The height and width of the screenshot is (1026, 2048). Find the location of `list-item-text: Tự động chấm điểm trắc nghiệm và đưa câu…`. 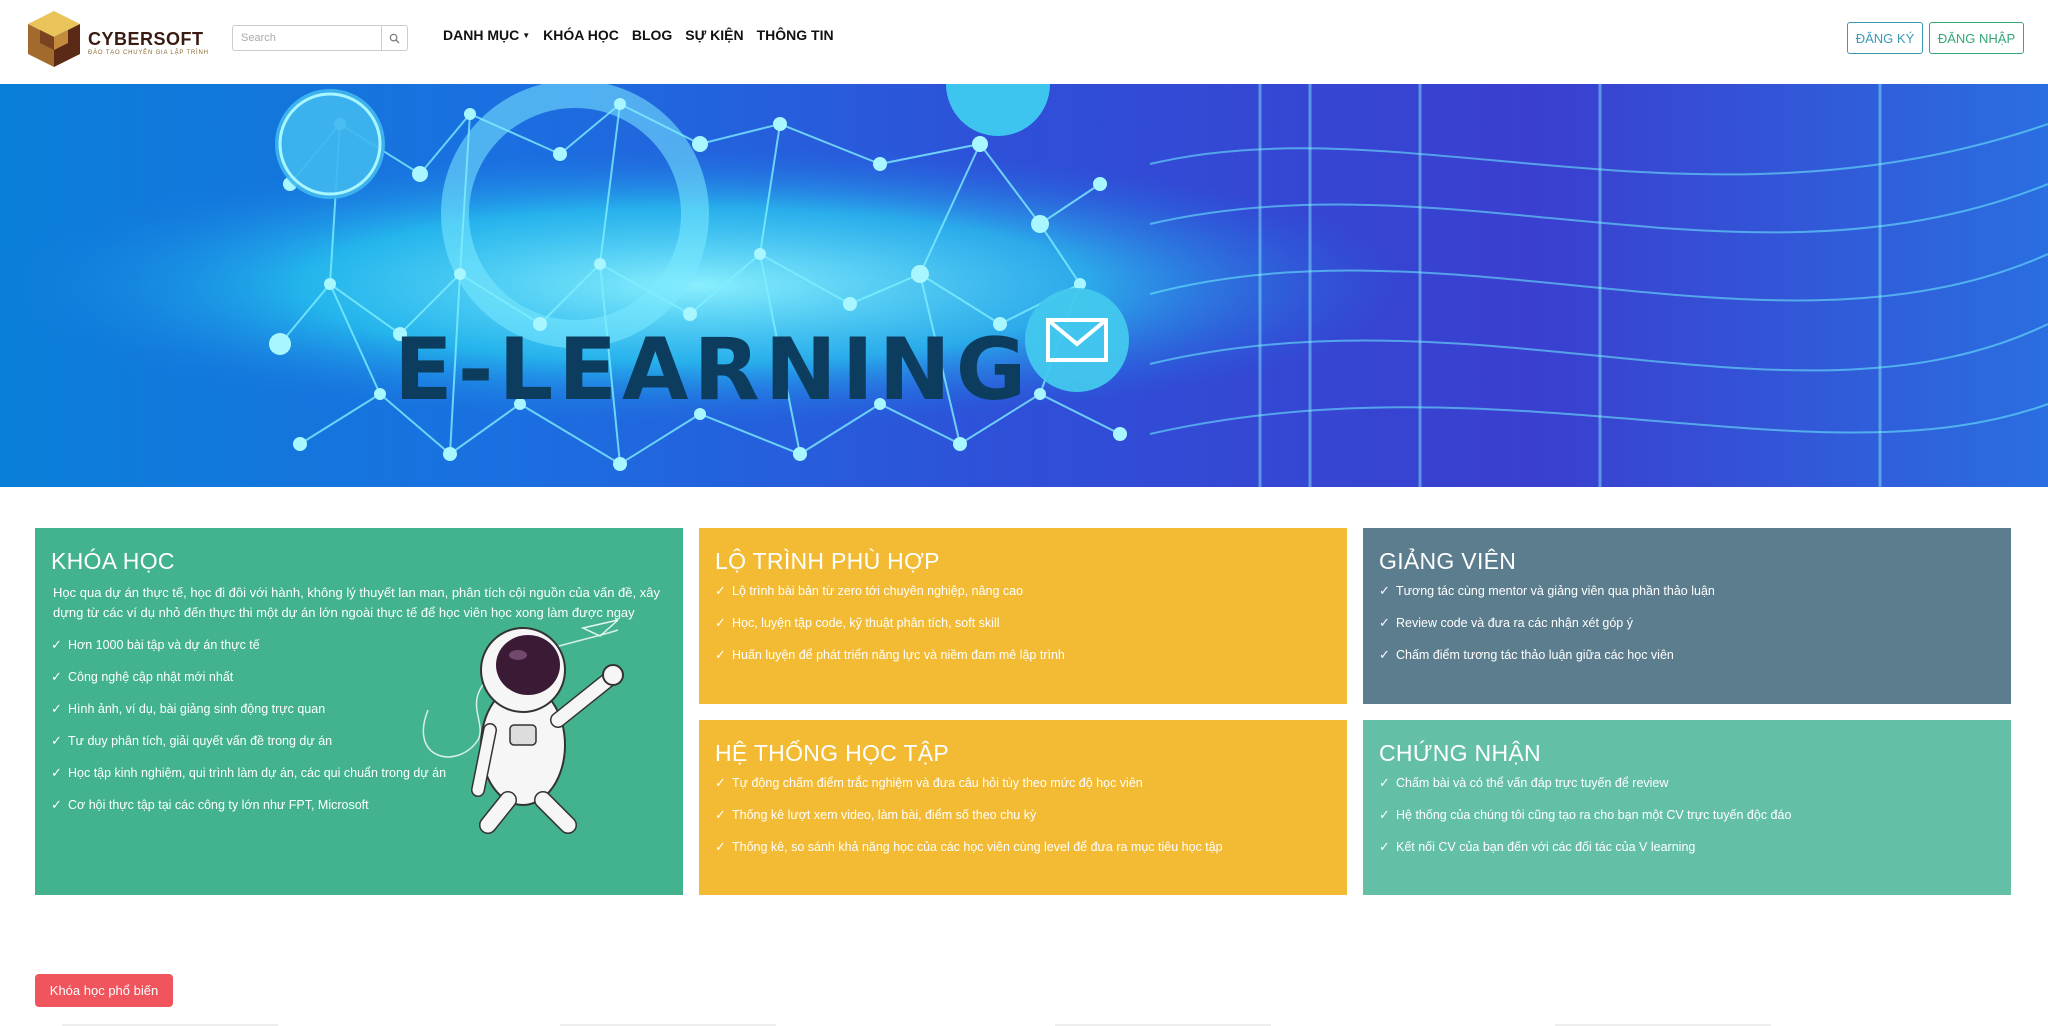

list-item-text: Tự động chấm điểm trắc nghiệm và đưa câu… is located at coordinates (937, 783).